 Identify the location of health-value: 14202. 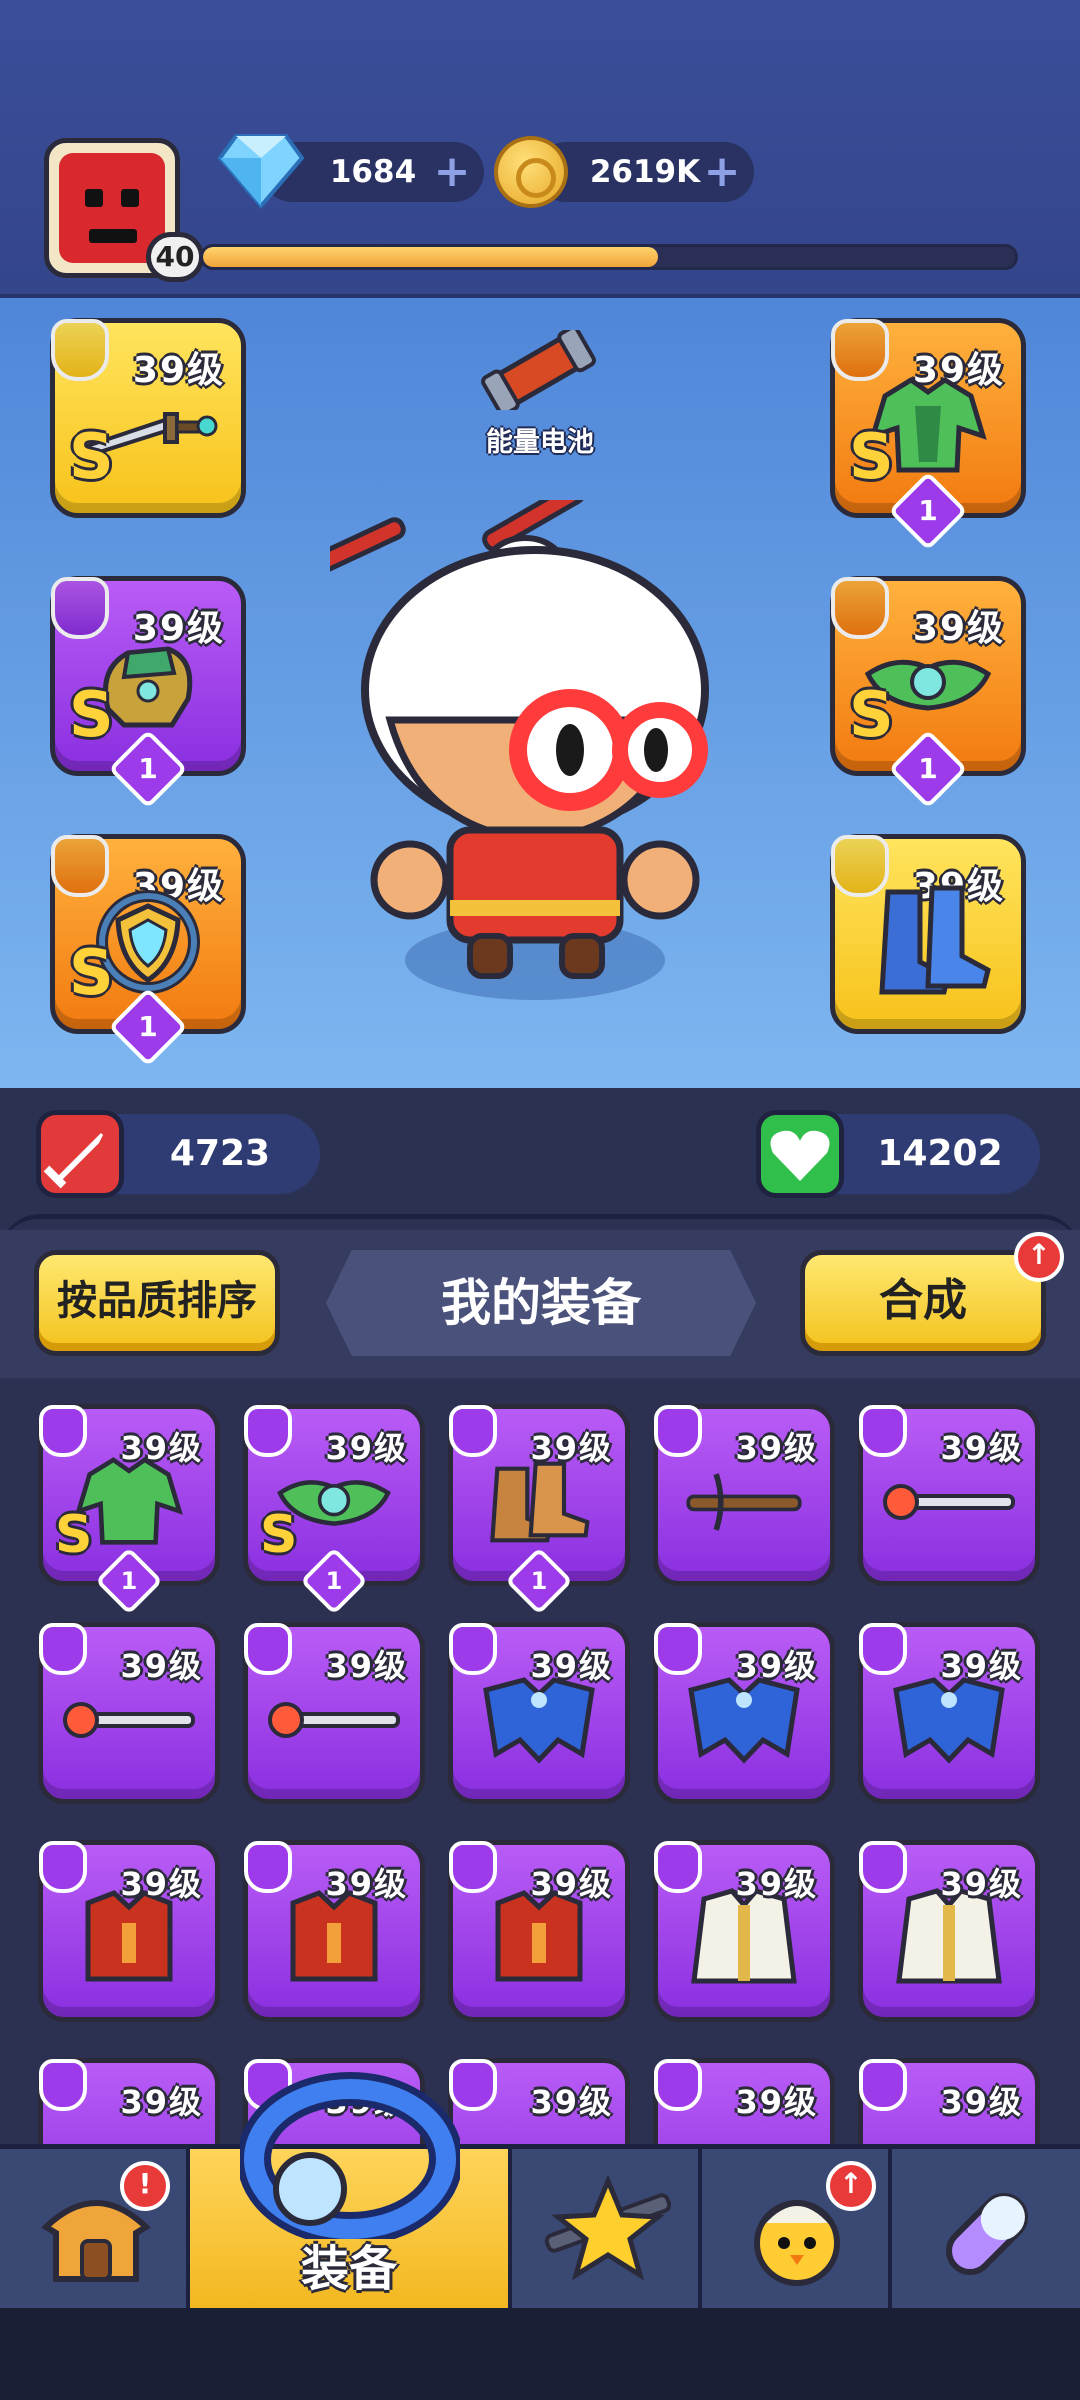
(940, 1153).